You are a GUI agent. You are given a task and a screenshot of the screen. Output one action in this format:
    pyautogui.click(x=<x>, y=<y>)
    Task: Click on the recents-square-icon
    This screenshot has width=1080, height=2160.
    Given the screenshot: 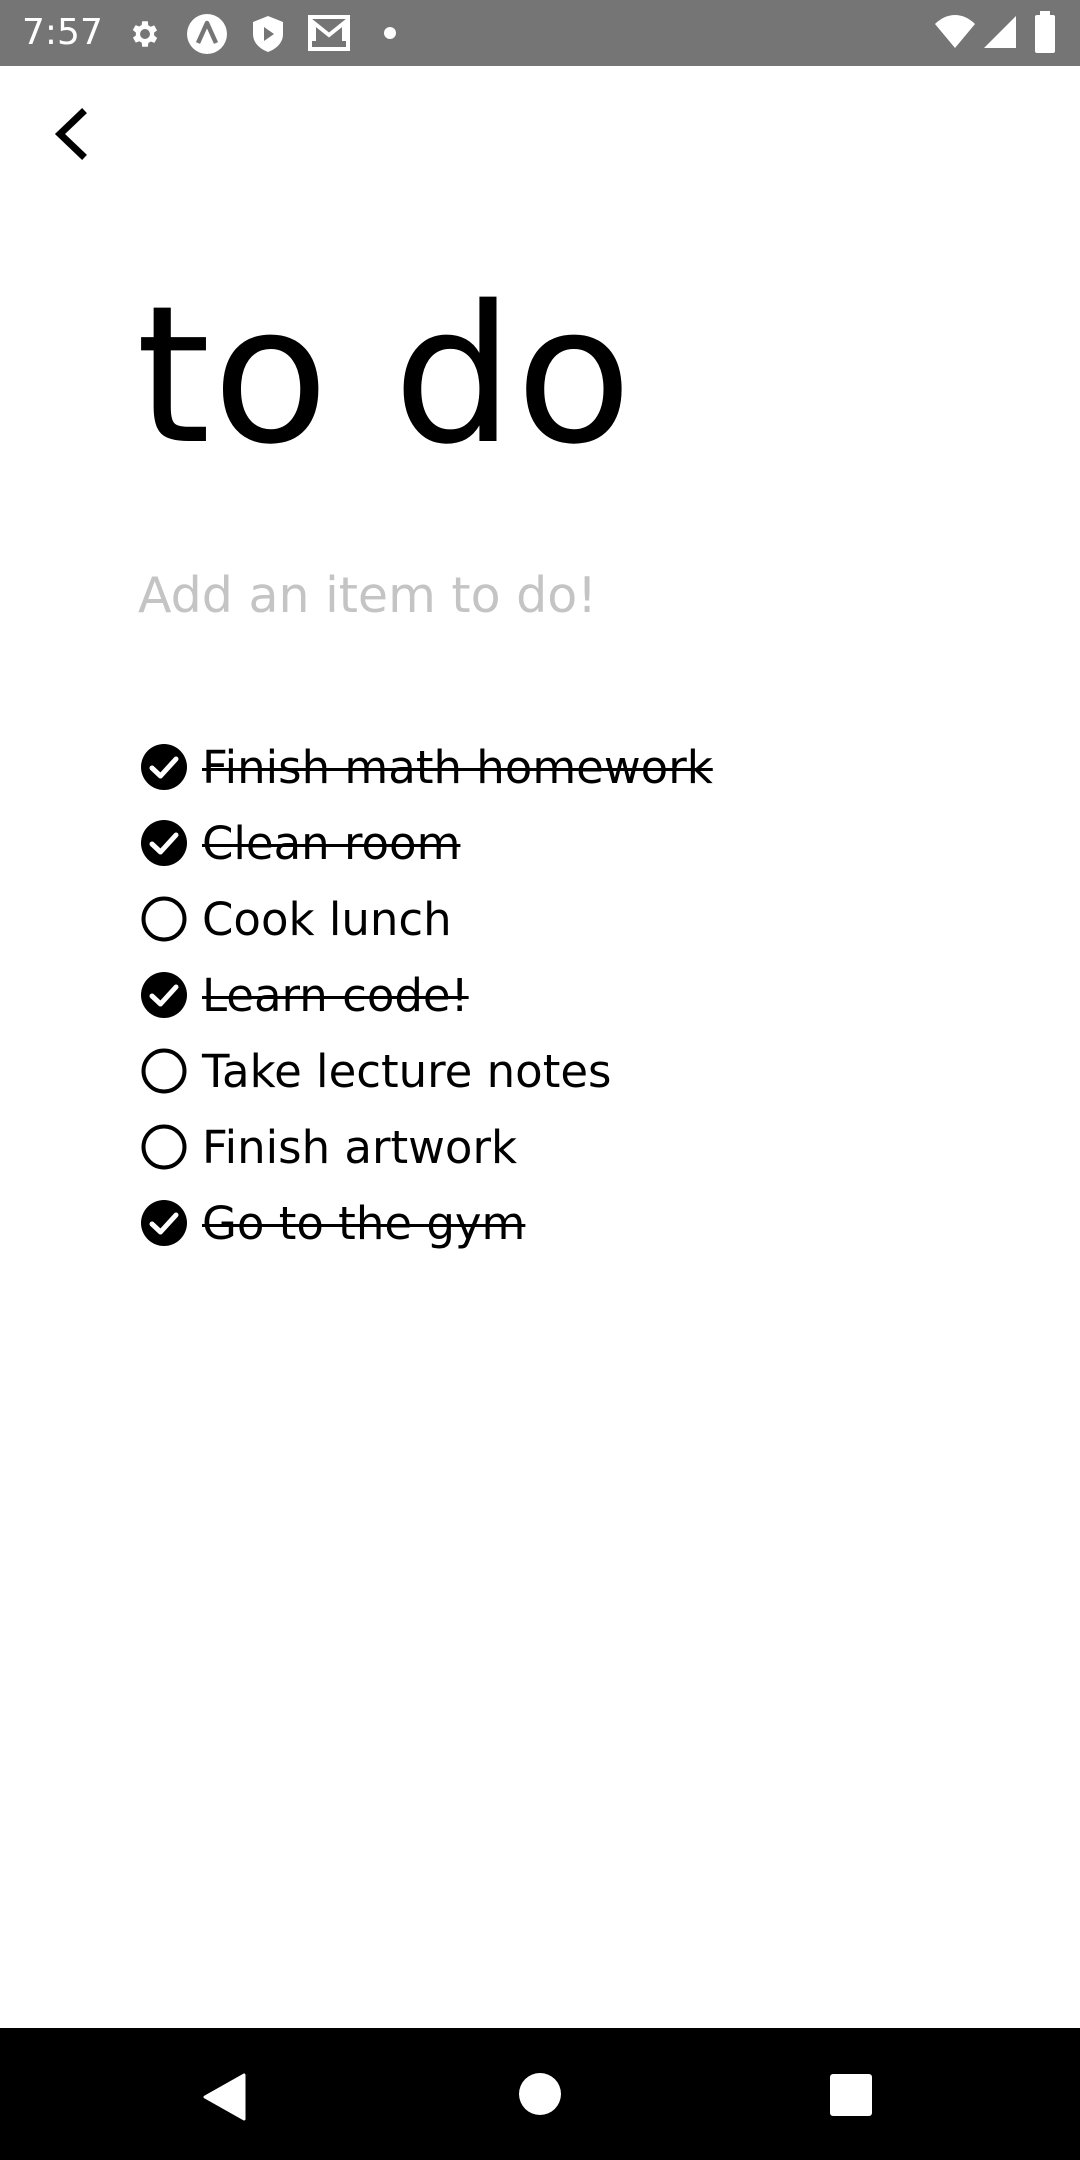 What is the action you would take?
    pyautogui.click(x=851, y=2095)
    